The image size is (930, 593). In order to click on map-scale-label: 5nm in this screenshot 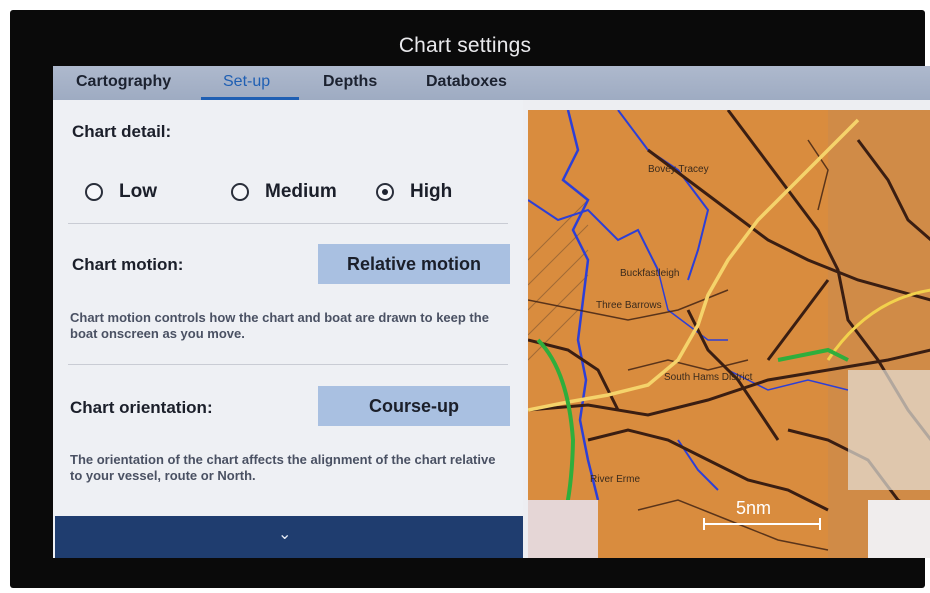, I will do `click(753, 508)`.